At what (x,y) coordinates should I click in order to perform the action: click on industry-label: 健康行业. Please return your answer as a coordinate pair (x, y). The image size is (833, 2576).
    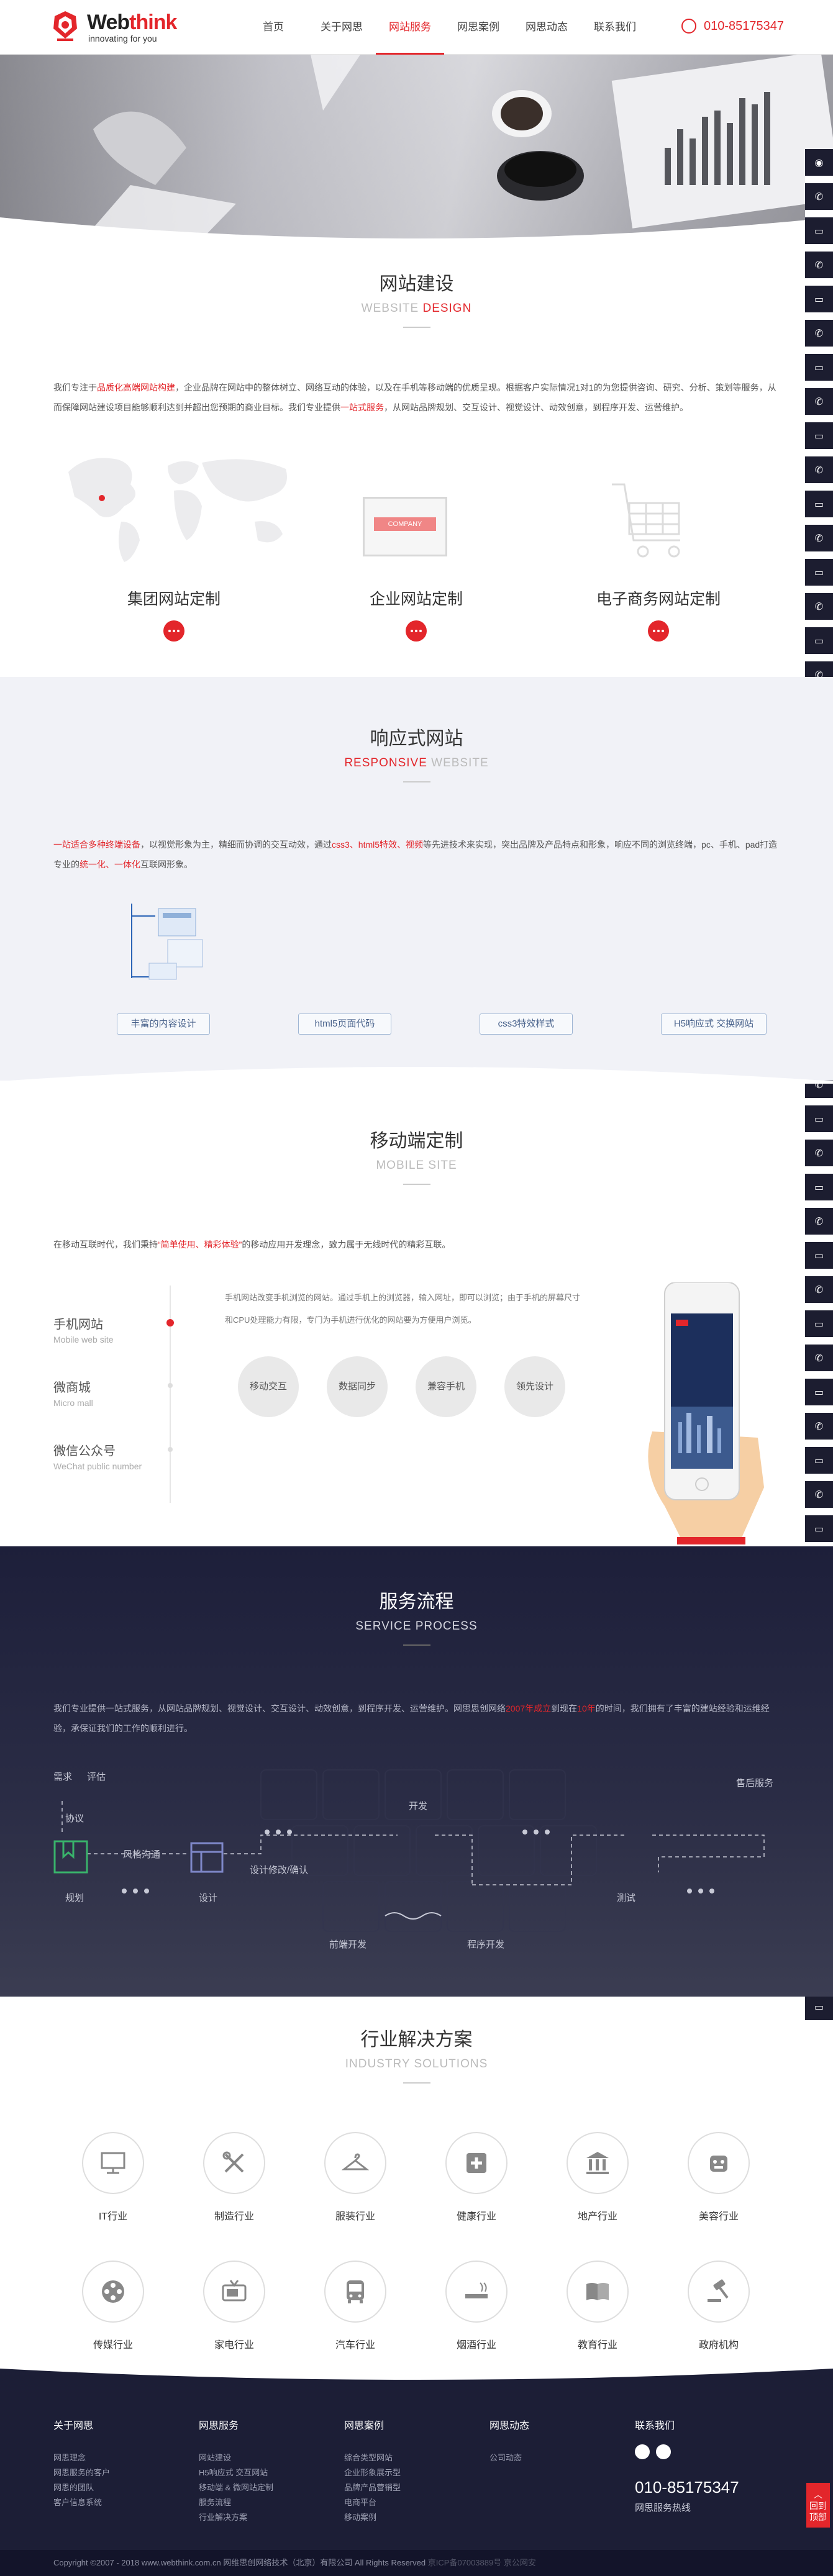
    Looking at the image, I should click on (476, 2216).